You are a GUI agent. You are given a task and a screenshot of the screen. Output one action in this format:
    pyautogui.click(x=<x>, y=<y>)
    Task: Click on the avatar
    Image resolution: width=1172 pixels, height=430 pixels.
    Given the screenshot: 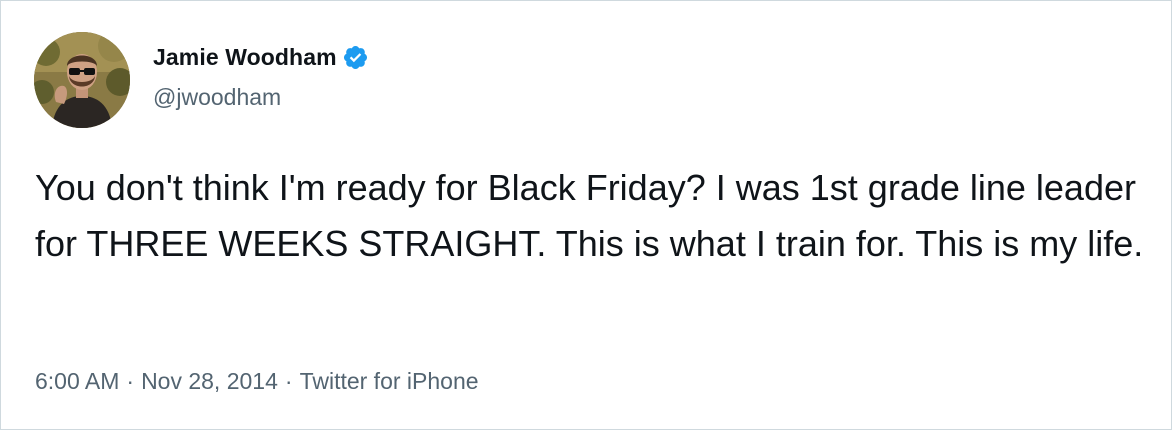 What is the action you would take?
    pyautogui.click(x=82, y=80)
    